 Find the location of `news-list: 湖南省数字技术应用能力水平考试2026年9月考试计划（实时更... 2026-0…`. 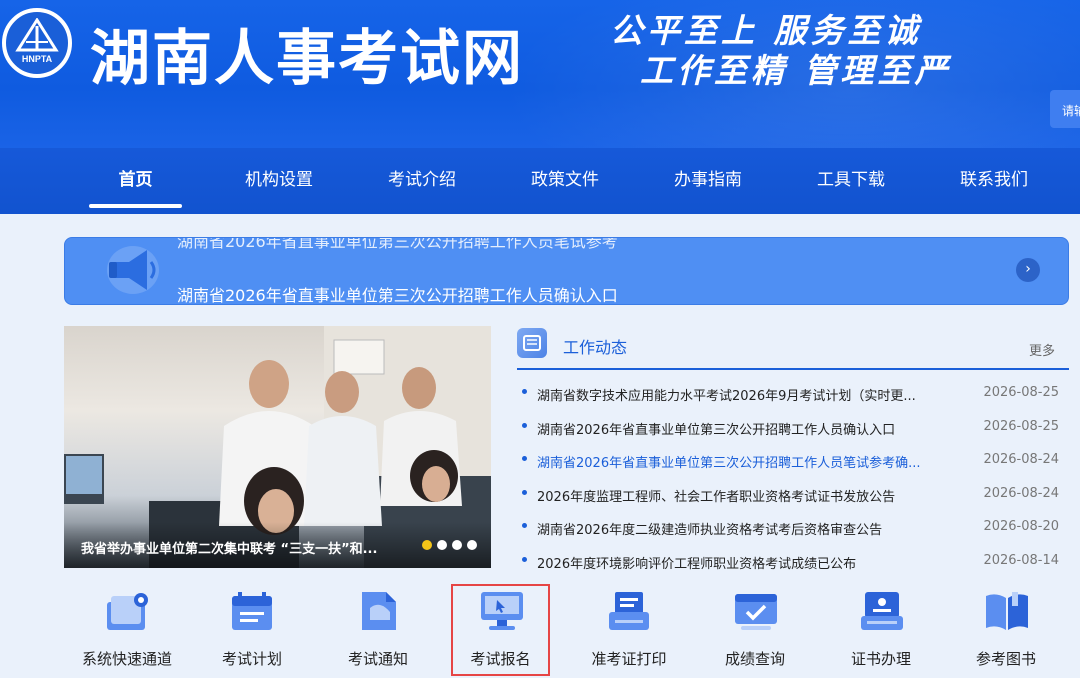

news-list: 湖南省数字技术应用能力水平考试2026年9月考试计划（实时更... 2026-0… is located at coordinates (794, 480).